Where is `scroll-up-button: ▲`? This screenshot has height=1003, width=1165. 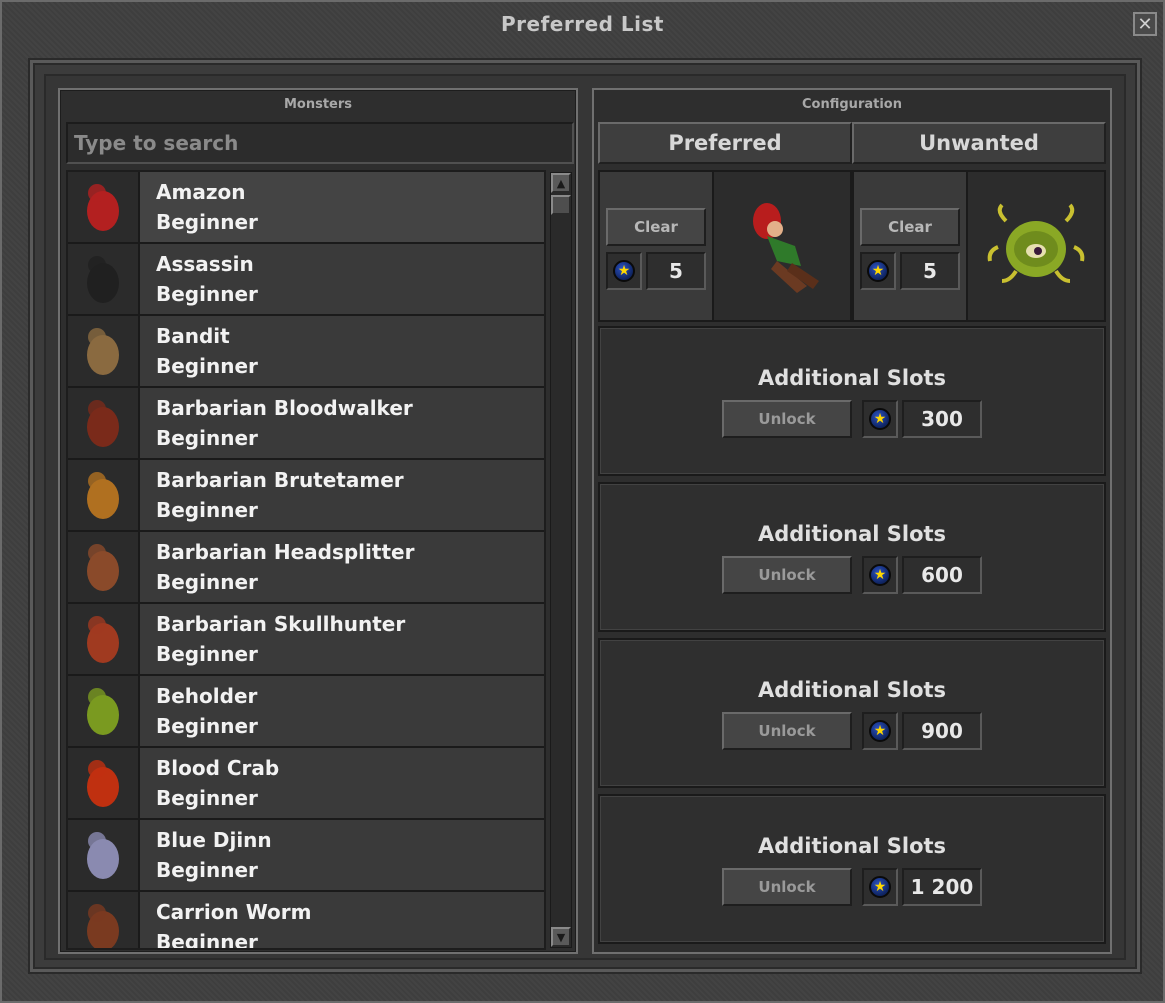 scroll-up-button: ▲ is located at coordinates (561, 183).